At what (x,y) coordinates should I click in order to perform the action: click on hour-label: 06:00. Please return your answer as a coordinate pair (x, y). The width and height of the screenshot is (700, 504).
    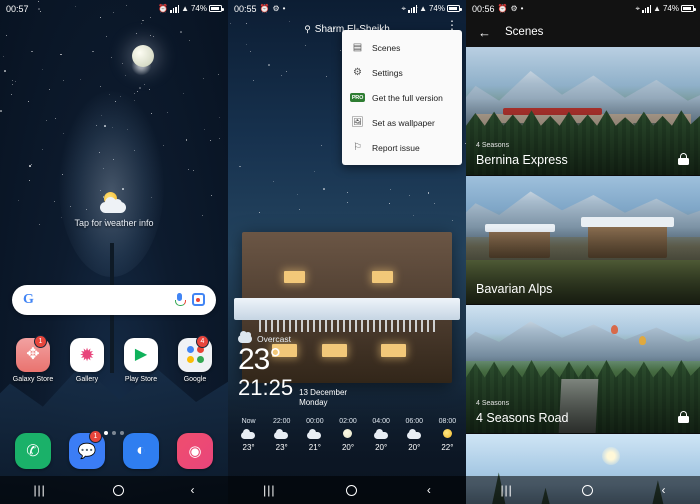
    Looking at the image, I should click on (414, 421).